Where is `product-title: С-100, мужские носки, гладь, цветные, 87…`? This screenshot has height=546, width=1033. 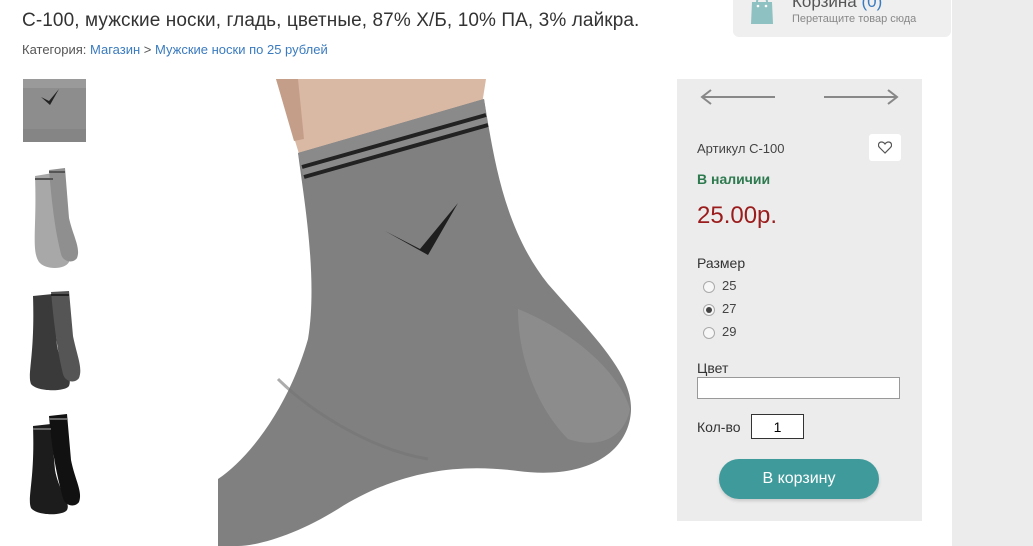 product-title: С-100, мужские носки, гладь, цветные, 87… is located at coordinates (331, 20).